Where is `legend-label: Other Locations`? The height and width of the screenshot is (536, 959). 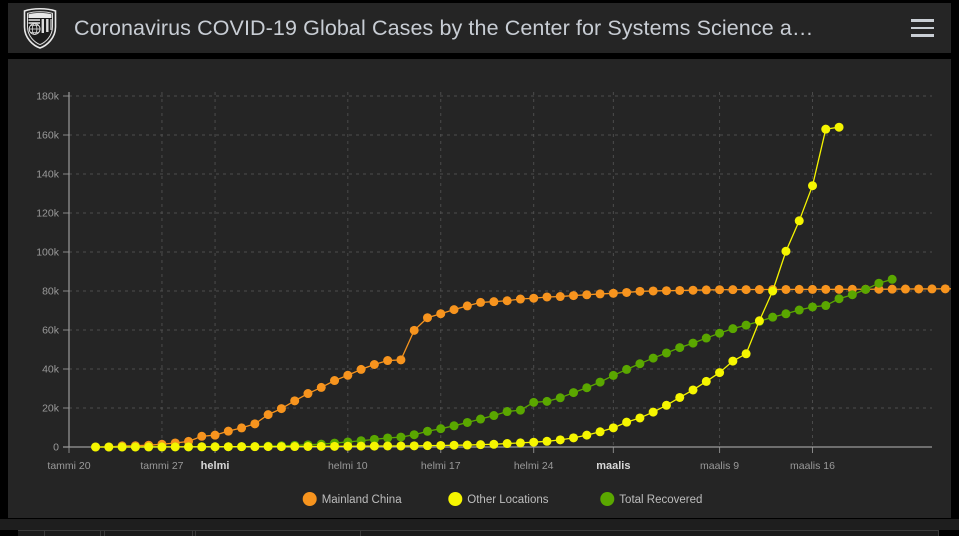
legend-label: Other Locations is located at coordinates (507, 500).